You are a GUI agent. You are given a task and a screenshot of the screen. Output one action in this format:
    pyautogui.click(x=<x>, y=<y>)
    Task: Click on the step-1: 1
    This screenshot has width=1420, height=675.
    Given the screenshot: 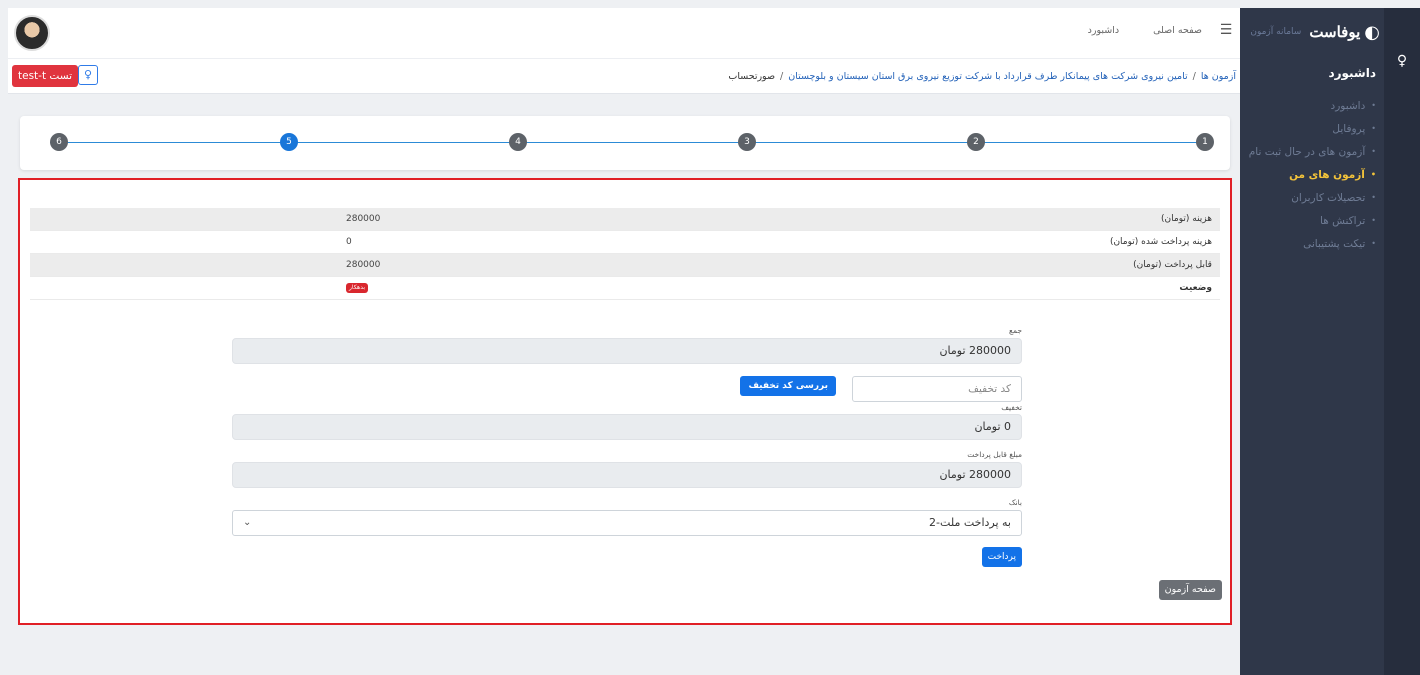 What is the action you would take?
    pyautogui.click(x=1205, y=142)
    